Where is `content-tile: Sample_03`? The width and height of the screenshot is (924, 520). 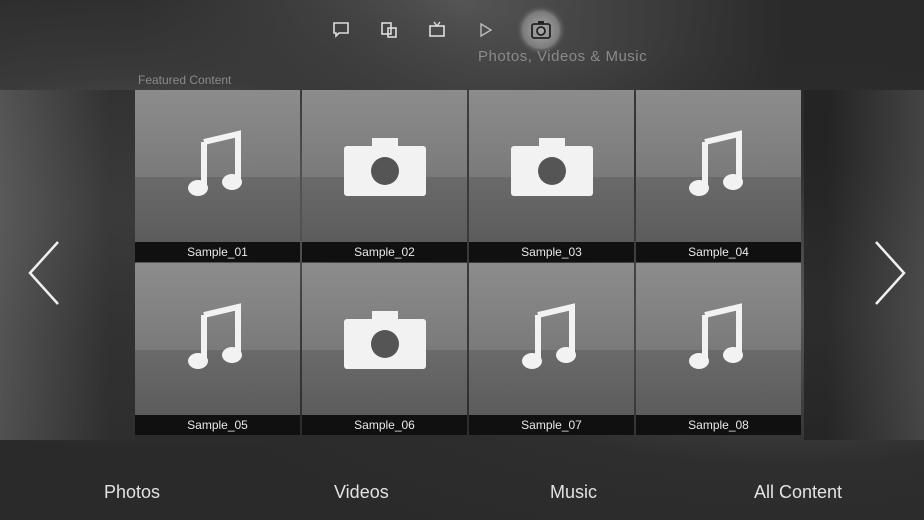 content-tile: Sample_03 is located at coordinates (551, 176).